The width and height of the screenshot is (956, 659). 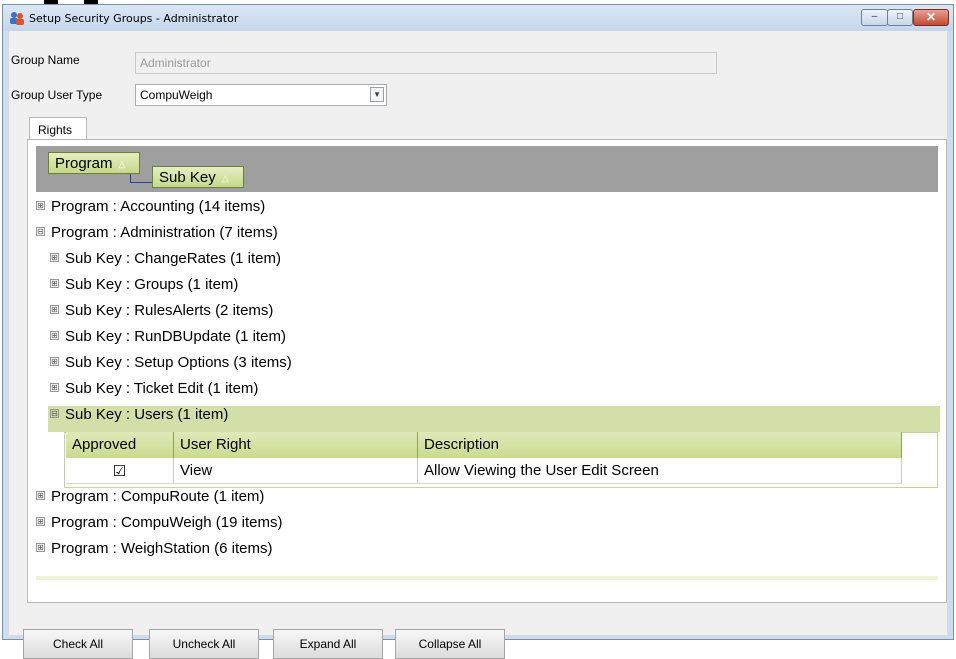 What do you see at coordinates (176, 95) in the screenshot?
I see `group-user-type-value: CompuWeigh` at bounding box center [176, 95].